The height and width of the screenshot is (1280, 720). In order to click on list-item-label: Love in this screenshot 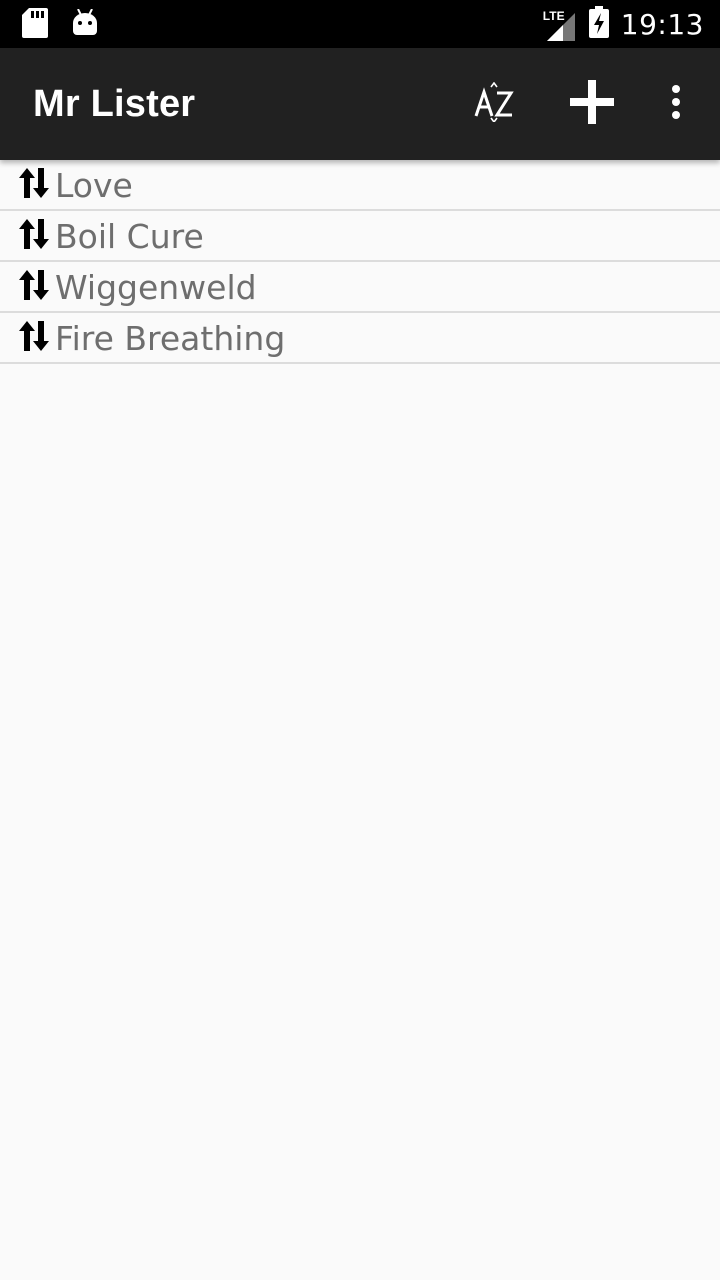, I will do `click(94, 185)`.